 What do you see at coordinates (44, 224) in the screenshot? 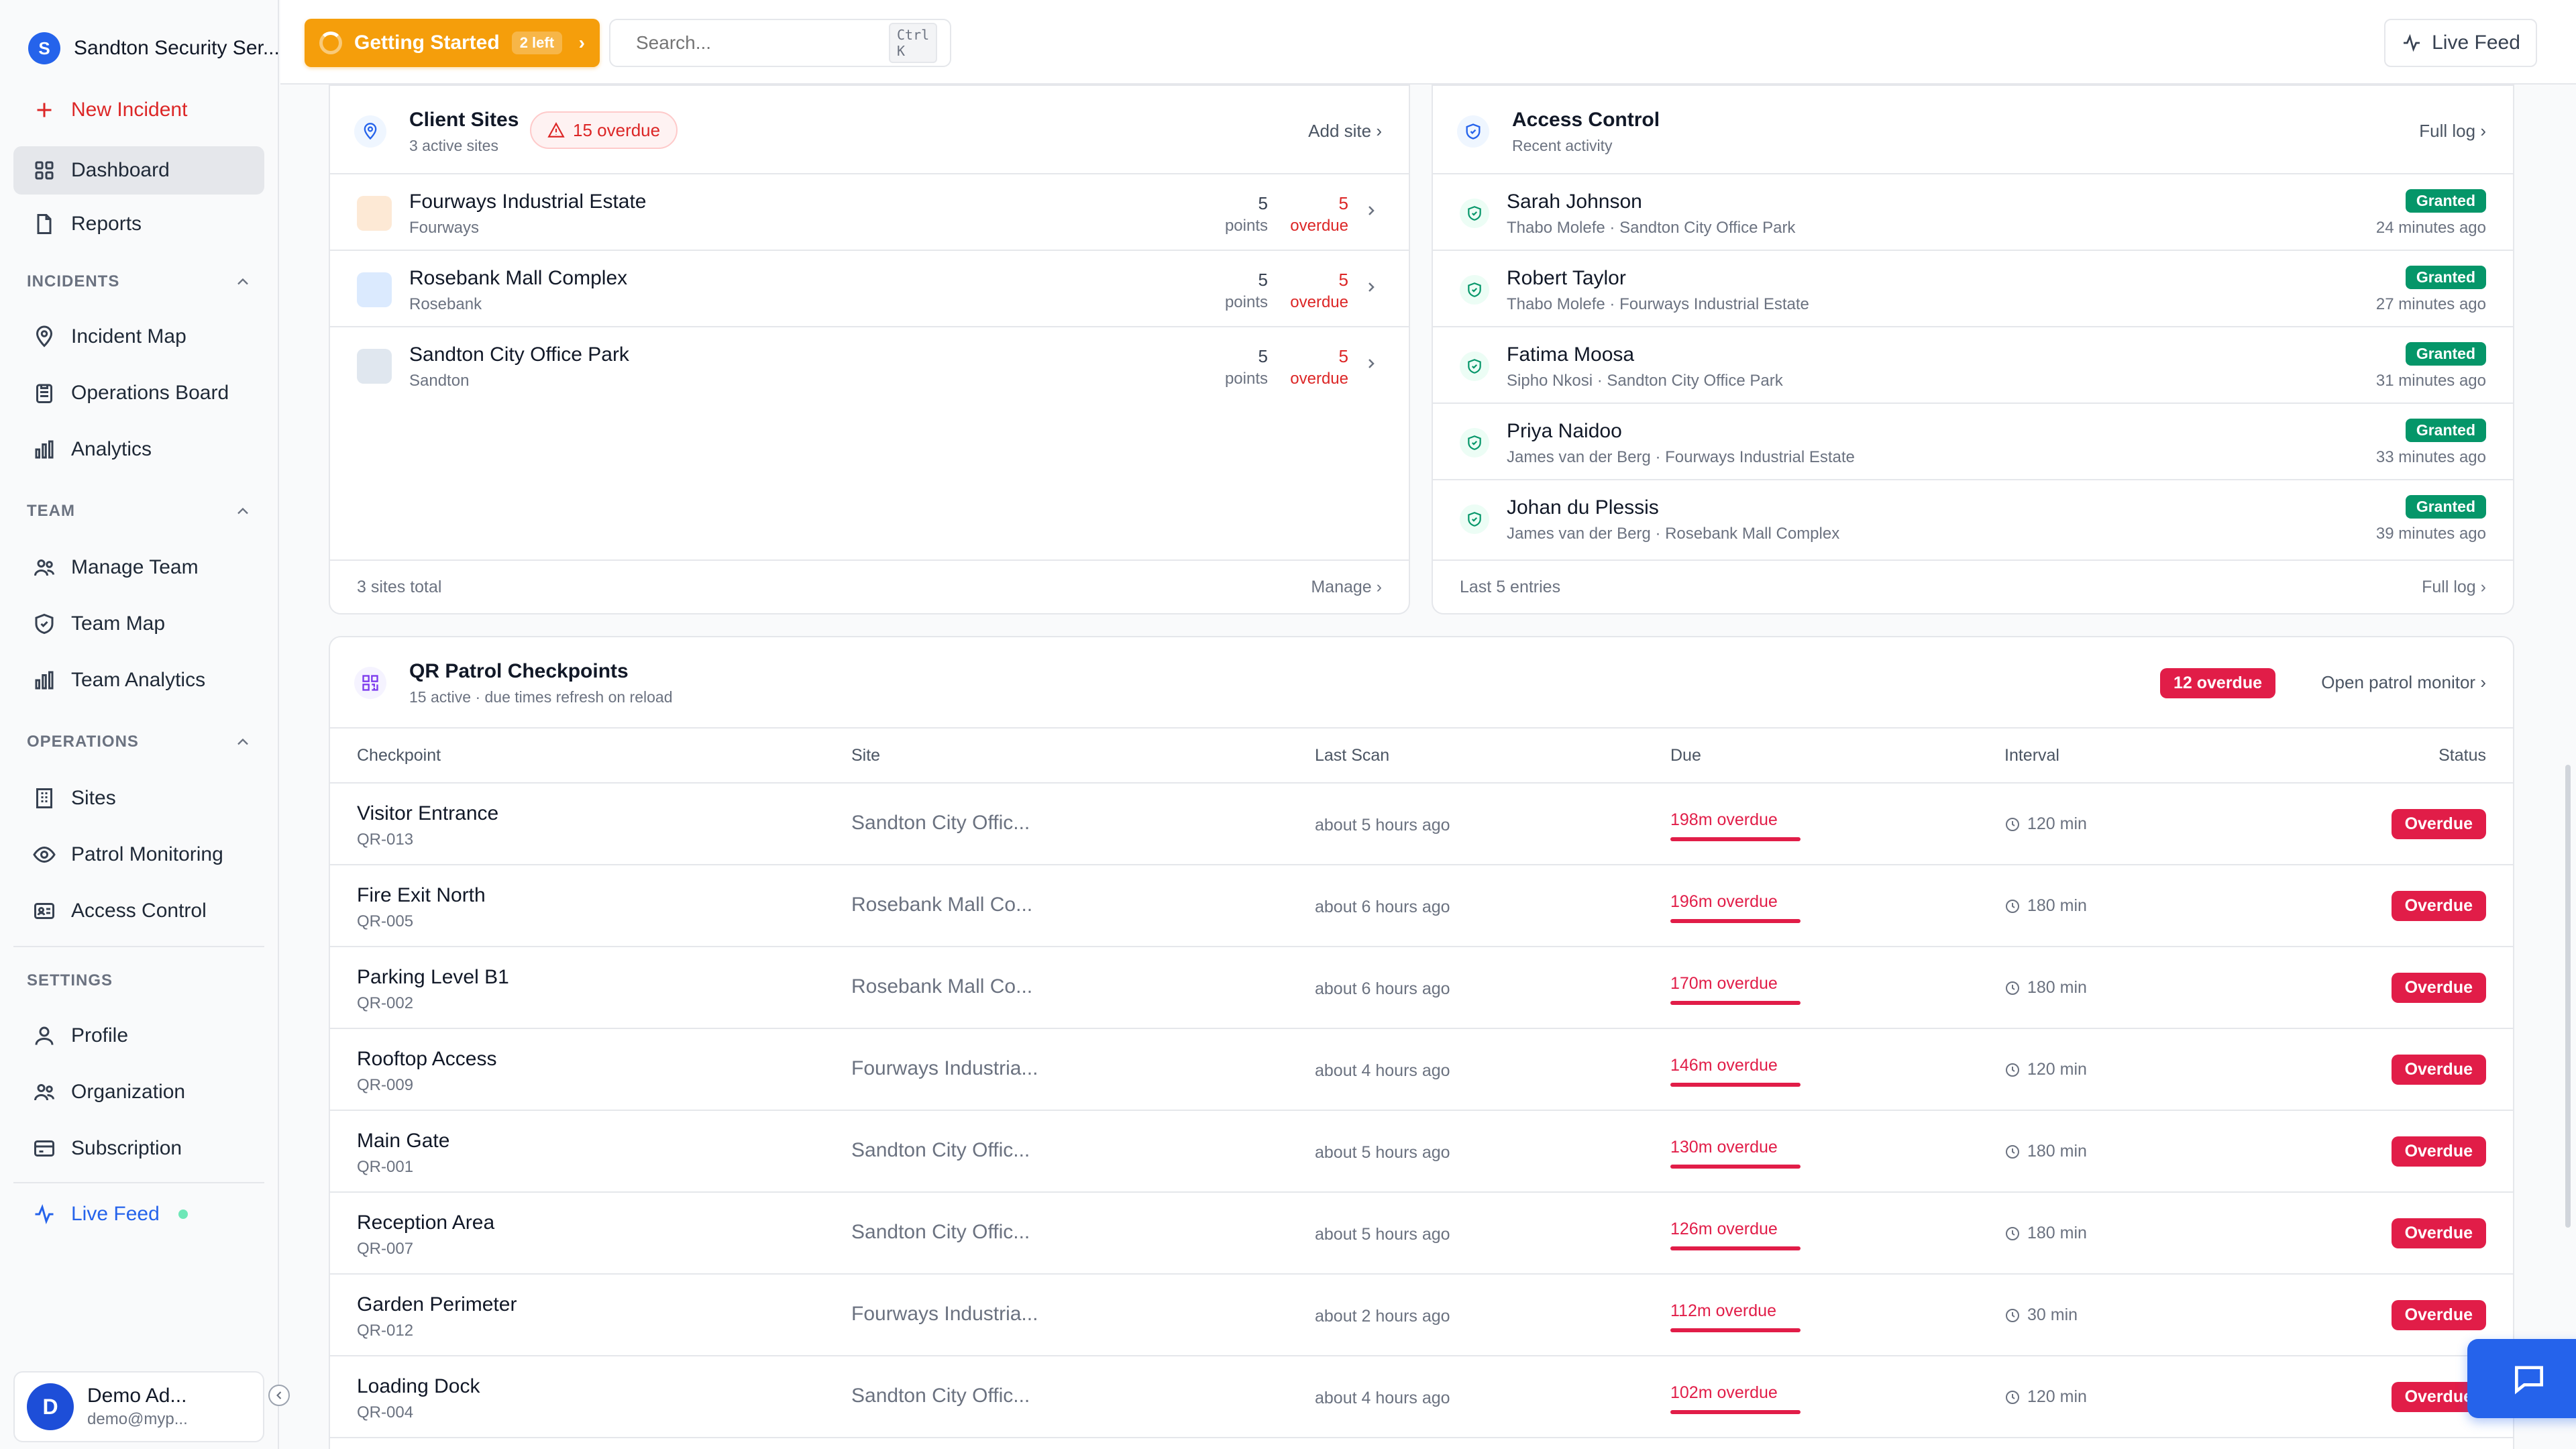
I see `document-icon` at bounding box center [44, 224].